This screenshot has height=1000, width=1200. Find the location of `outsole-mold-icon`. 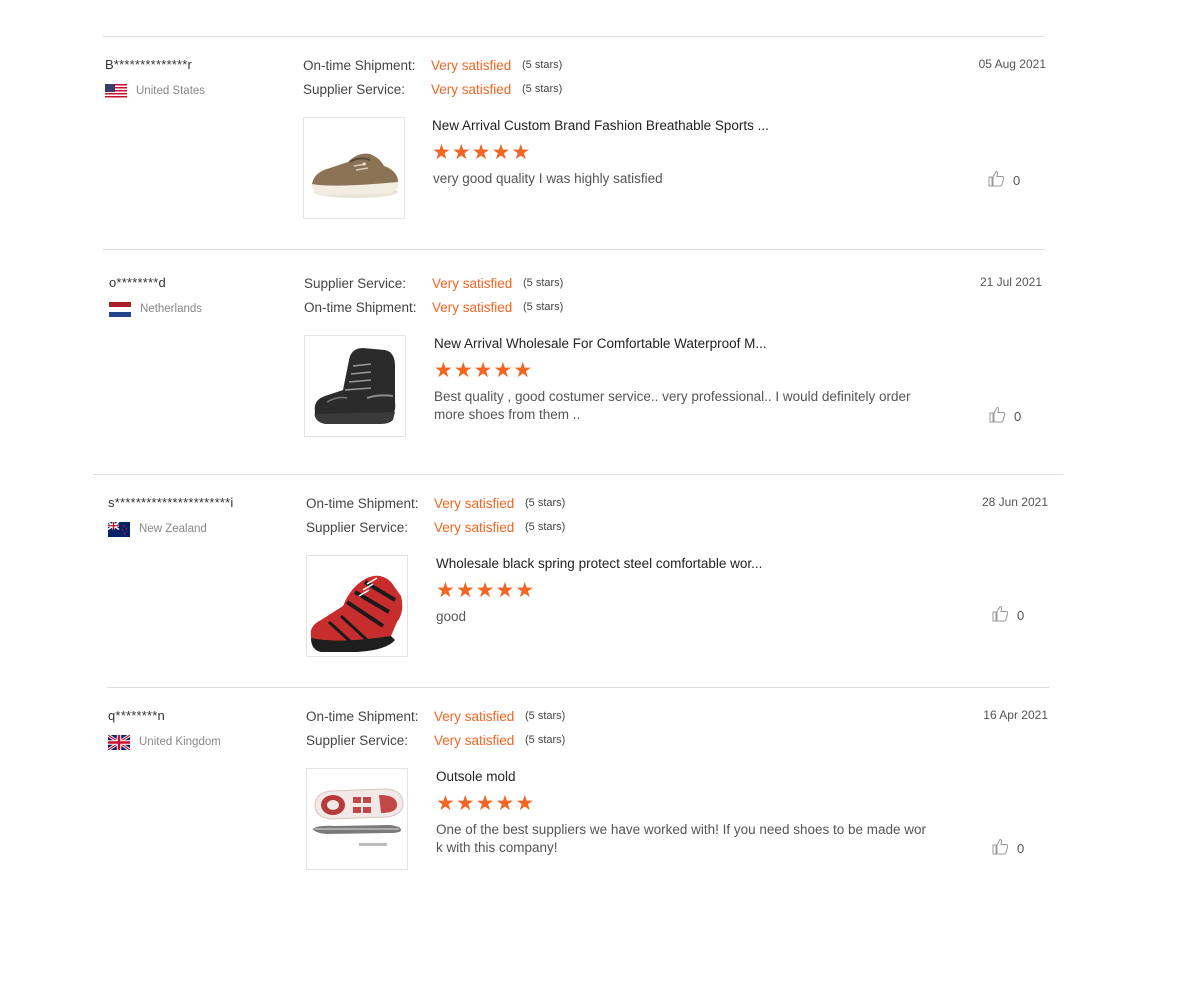

outsole-mold-icon is located at coordinates (357, 819).